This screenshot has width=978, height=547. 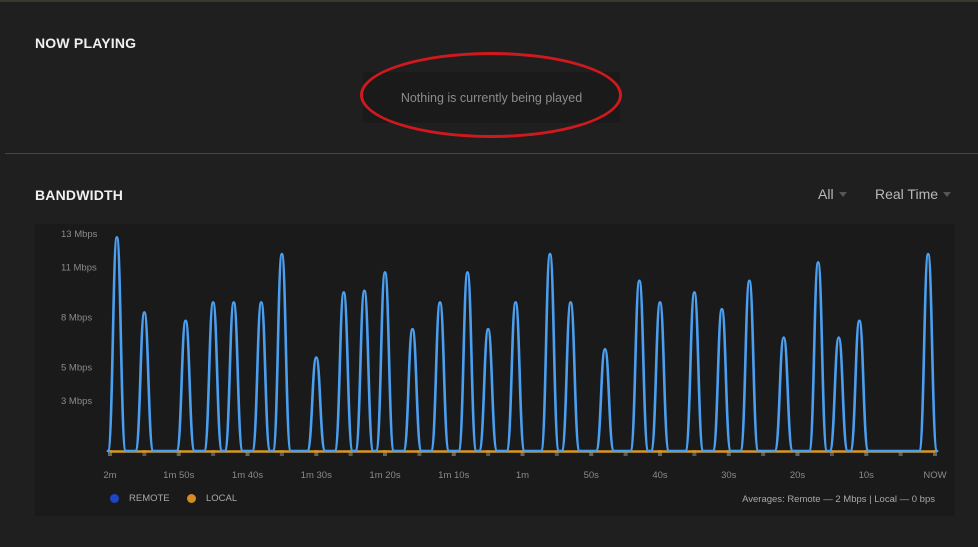 I want to click on y-tick-label: 13 Mbps, so click(x=79, y=234).